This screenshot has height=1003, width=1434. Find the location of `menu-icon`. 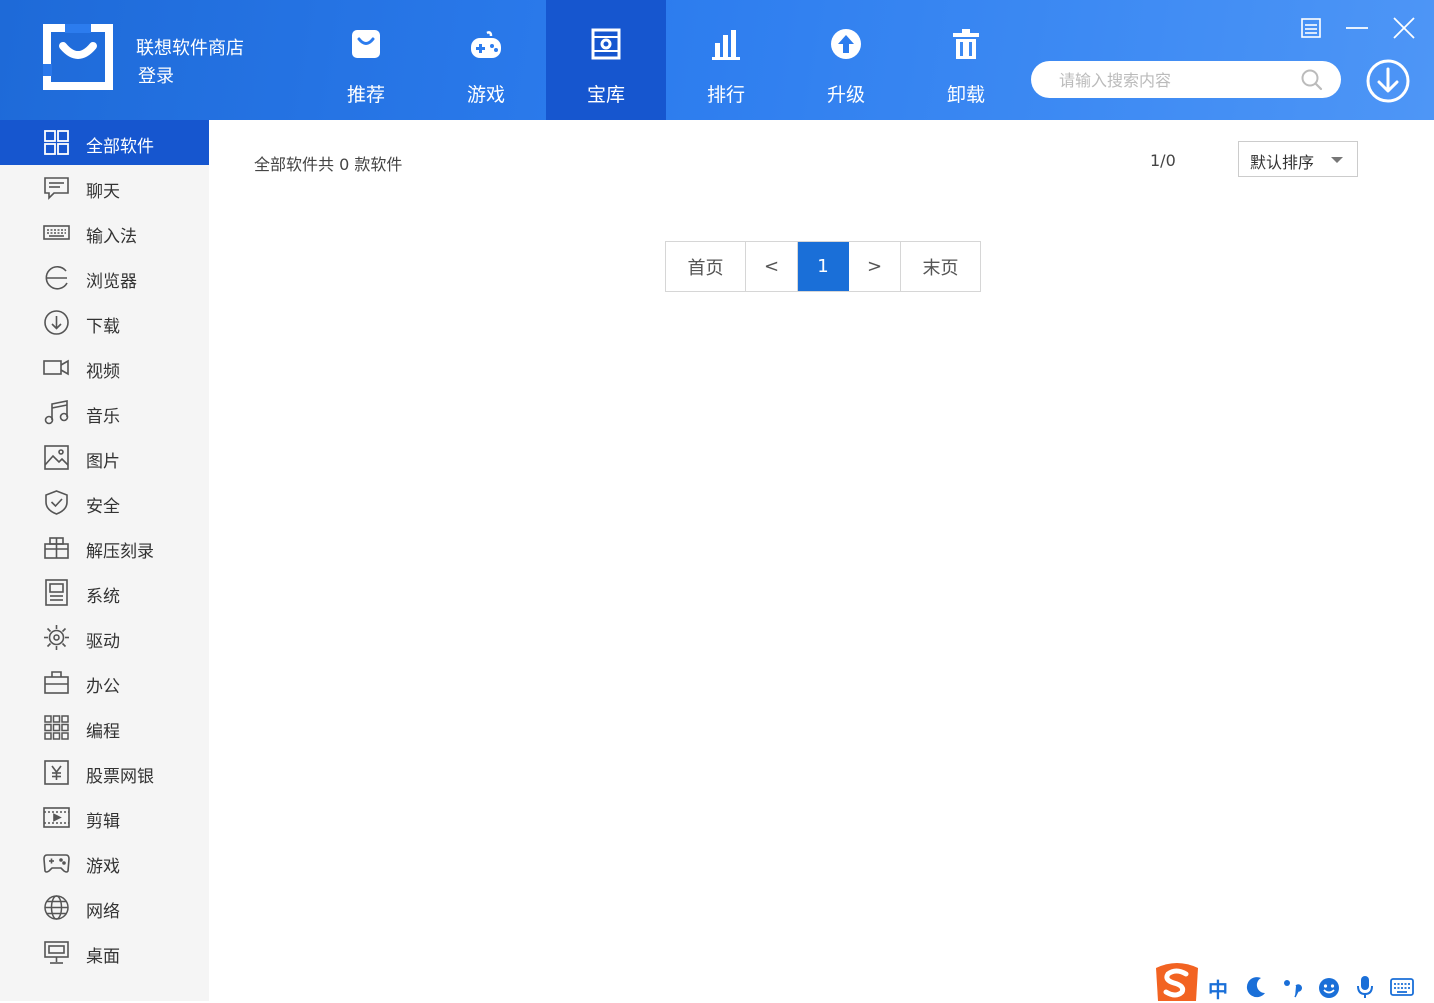

menu-icon is located at coordinates (1311, 28).